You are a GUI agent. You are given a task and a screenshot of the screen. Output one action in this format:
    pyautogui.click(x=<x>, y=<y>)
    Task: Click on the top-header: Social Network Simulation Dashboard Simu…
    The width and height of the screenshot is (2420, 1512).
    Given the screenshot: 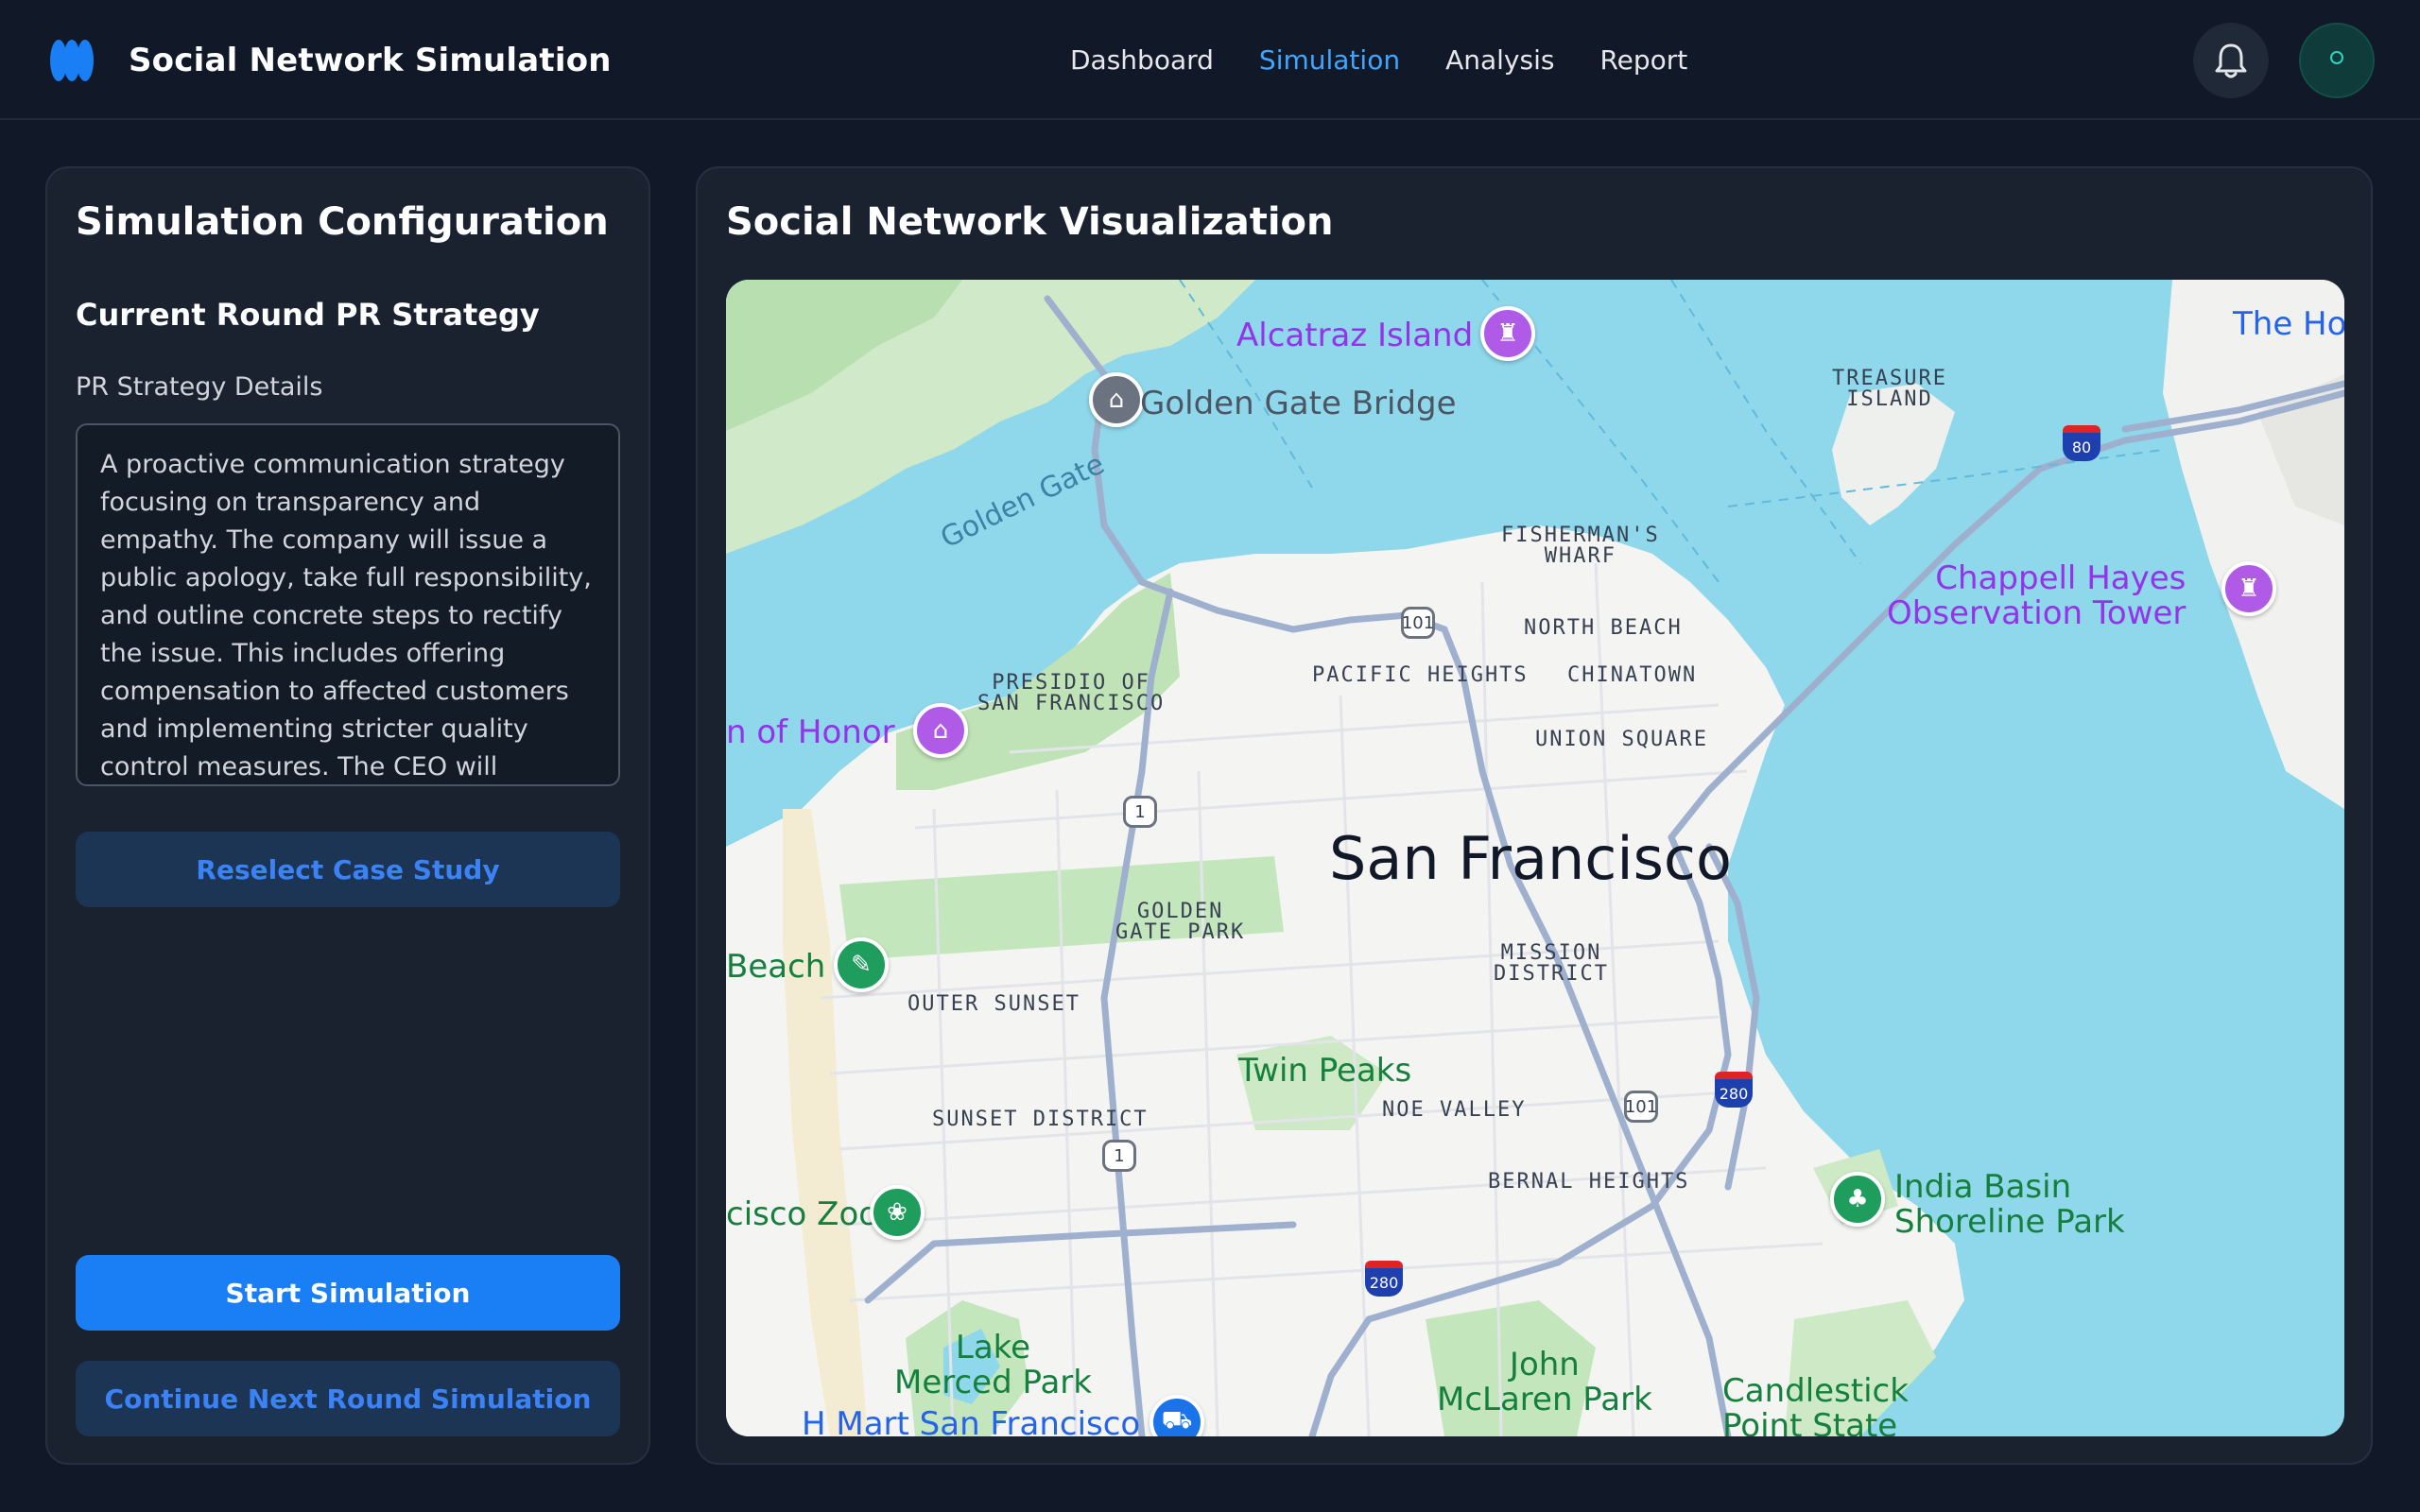 What is the action you would take?
    pyautogui.click(x=1210, y=60)
    